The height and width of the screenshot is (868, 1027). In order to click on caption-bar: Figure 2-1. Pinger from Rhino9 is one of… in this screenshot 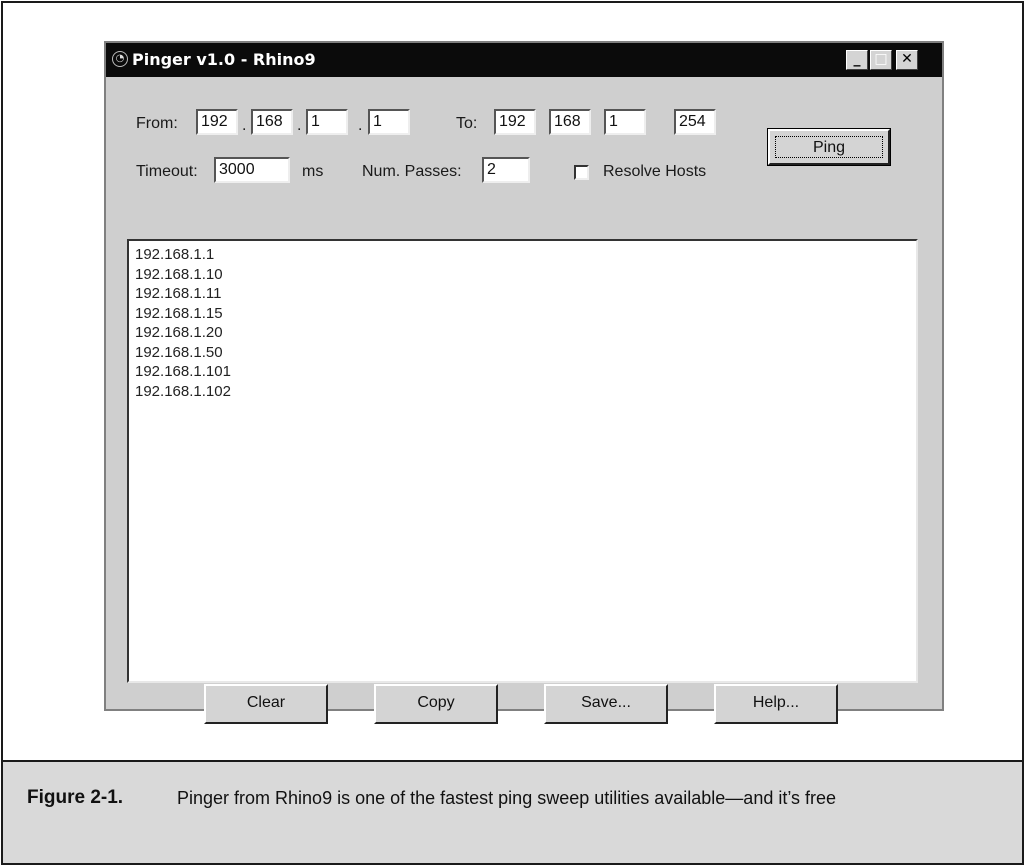, I will do `click(512, 812)`.